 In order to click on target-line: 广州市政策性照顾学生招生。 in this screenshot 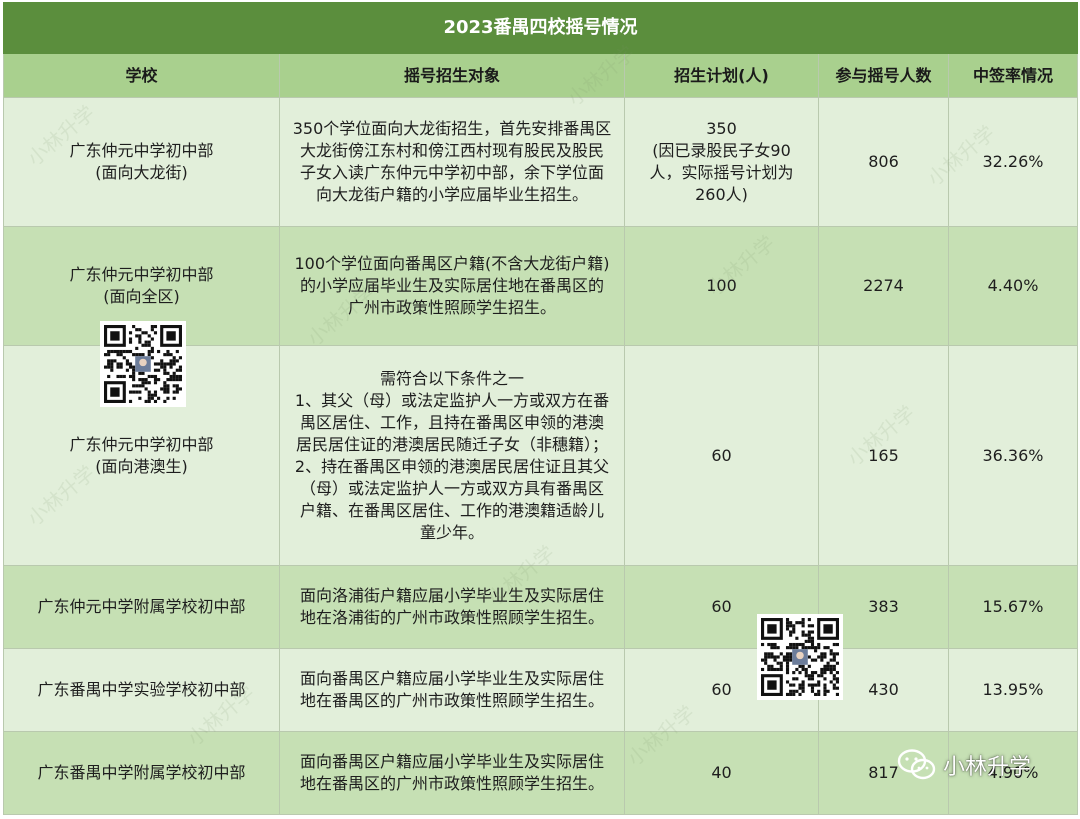, I will do `click(451, 307)`.